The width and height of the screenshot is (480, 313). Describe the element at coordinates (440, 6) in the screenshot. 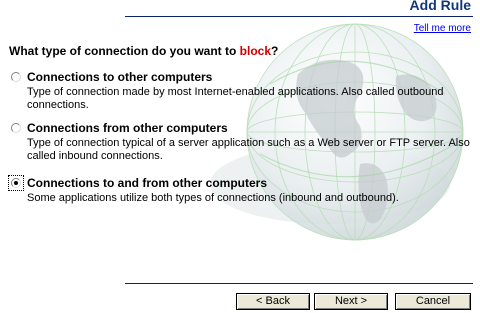

I see `page-title: Add Rule` at that location.